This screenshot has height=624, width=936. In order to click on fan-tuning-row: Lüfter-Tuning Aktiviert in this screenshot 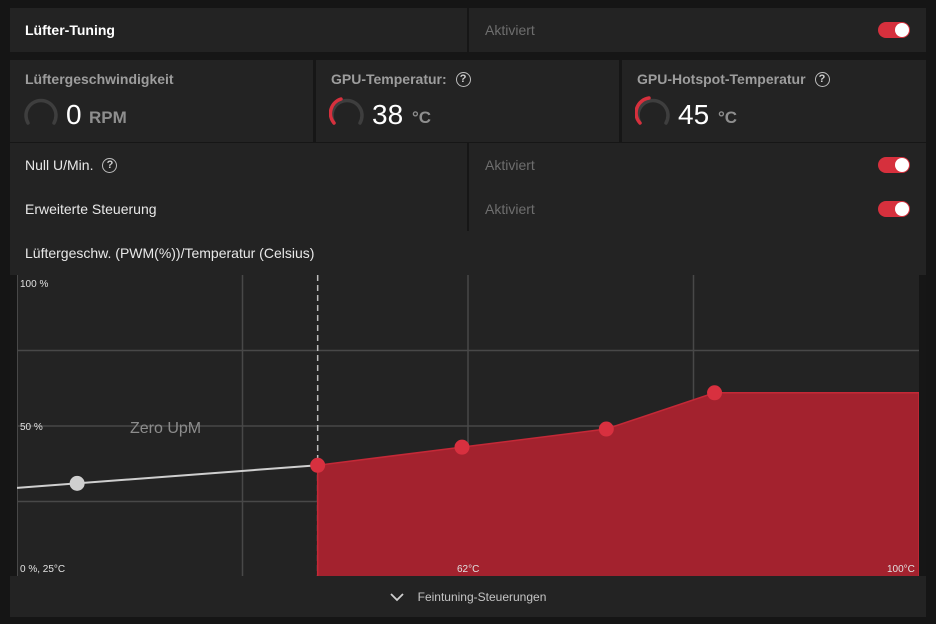, I will do `click(468, 30)`.